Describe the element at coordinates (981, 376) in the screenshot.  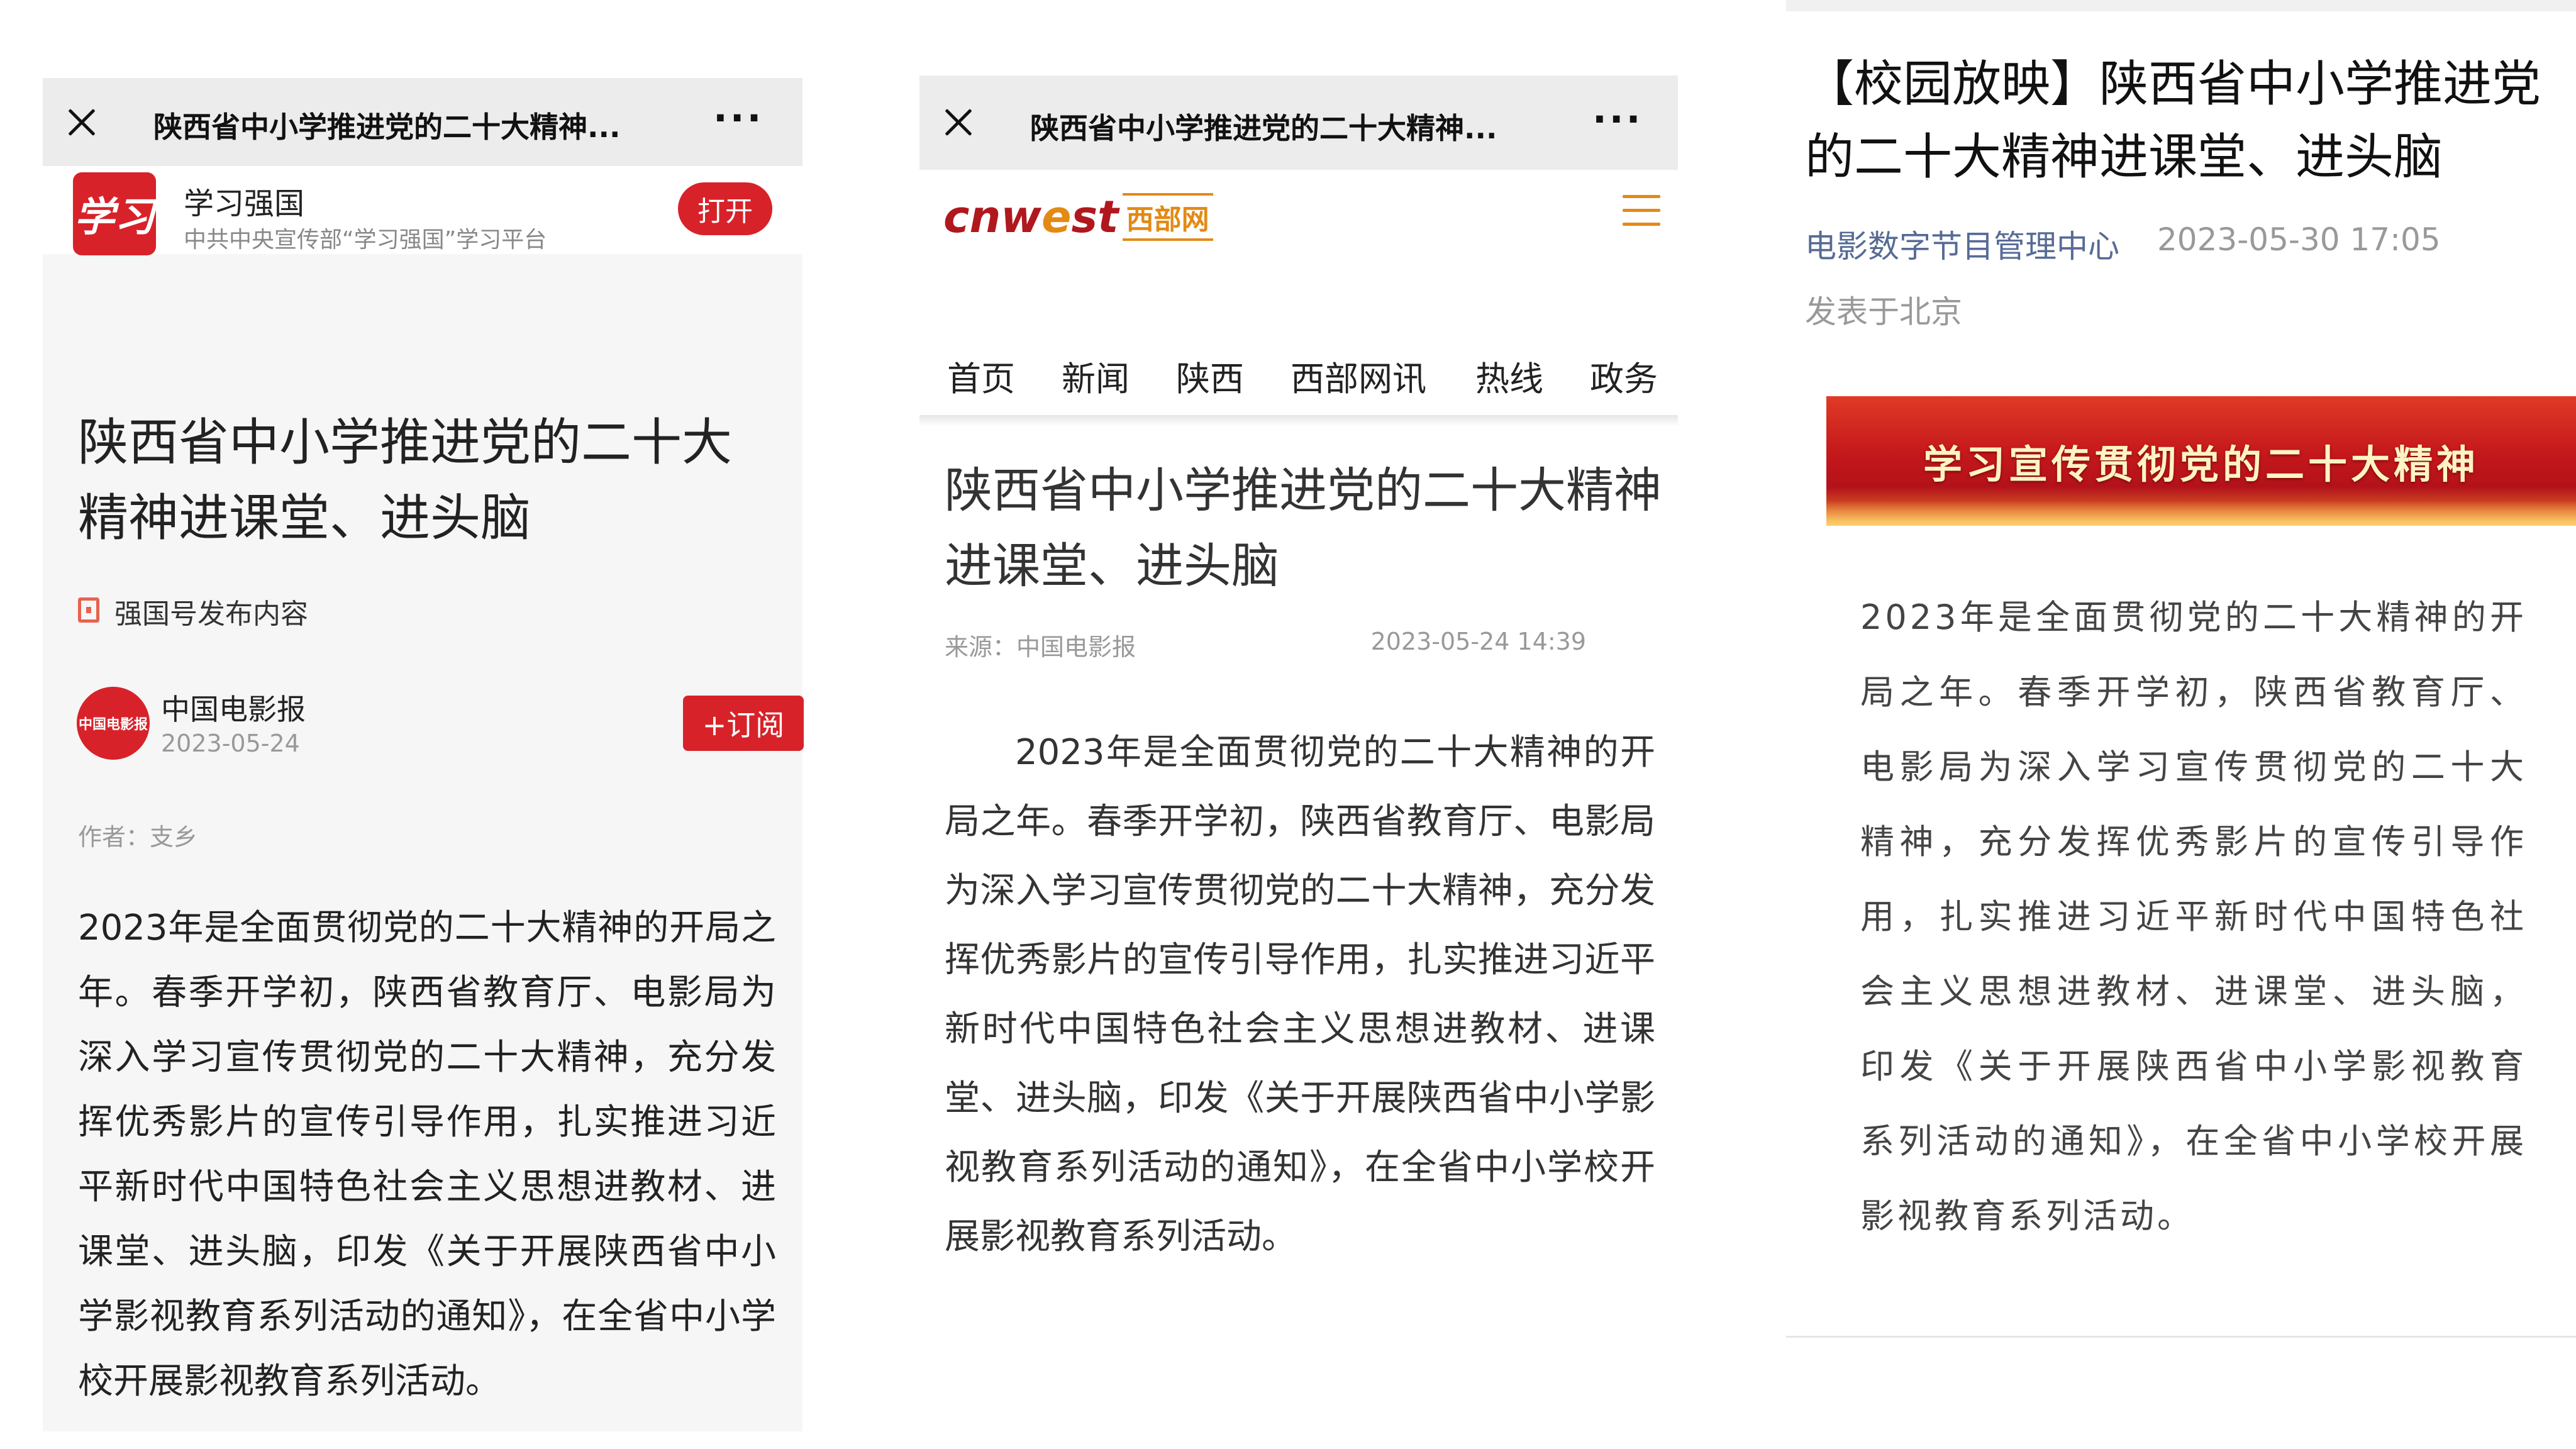
I see `nav-item-home: 首页` at that location.